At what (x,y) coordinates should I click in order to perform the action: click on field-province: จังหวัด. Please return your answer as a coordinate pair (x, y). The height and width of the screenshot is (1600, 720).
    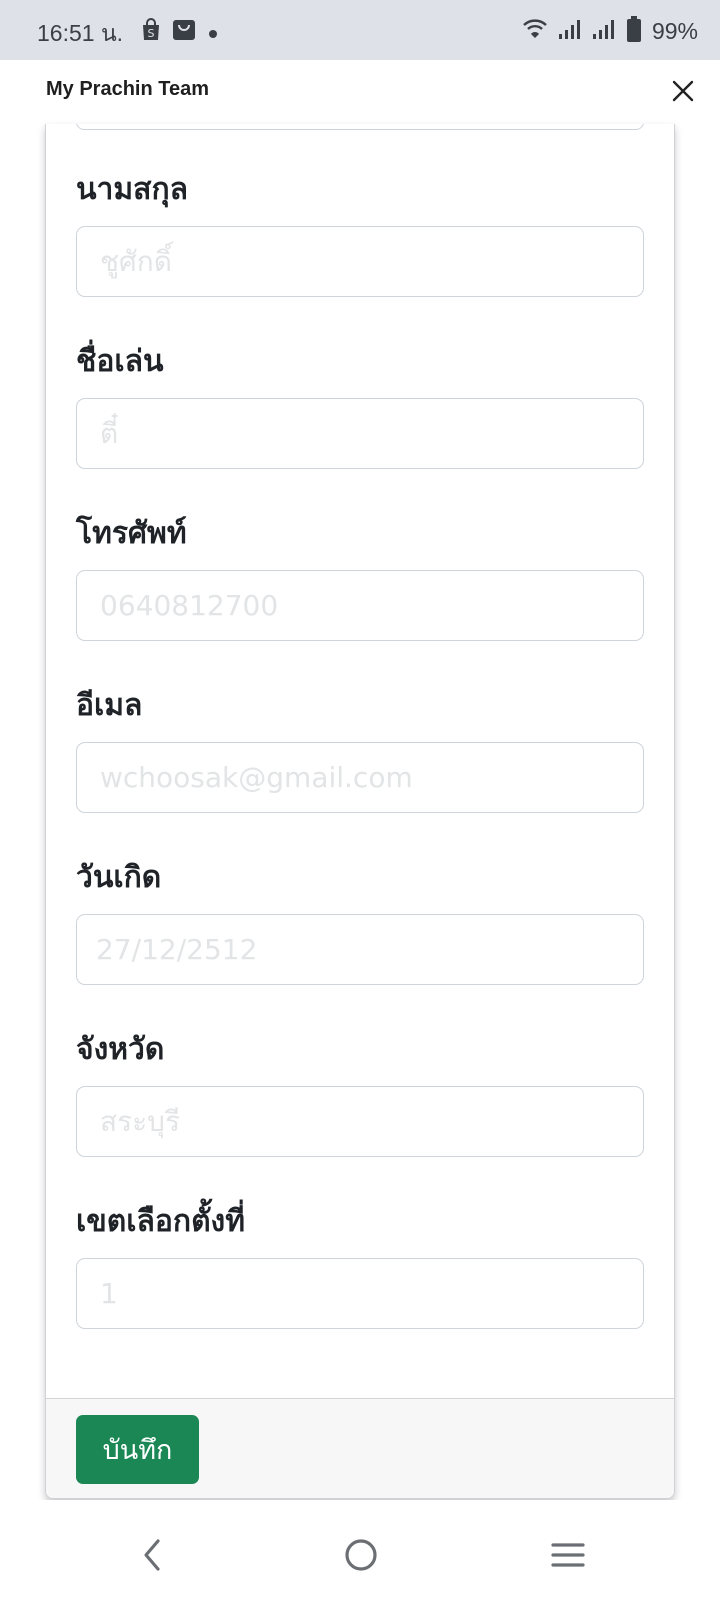
    Looking at the image, I should click on (360, 1091).